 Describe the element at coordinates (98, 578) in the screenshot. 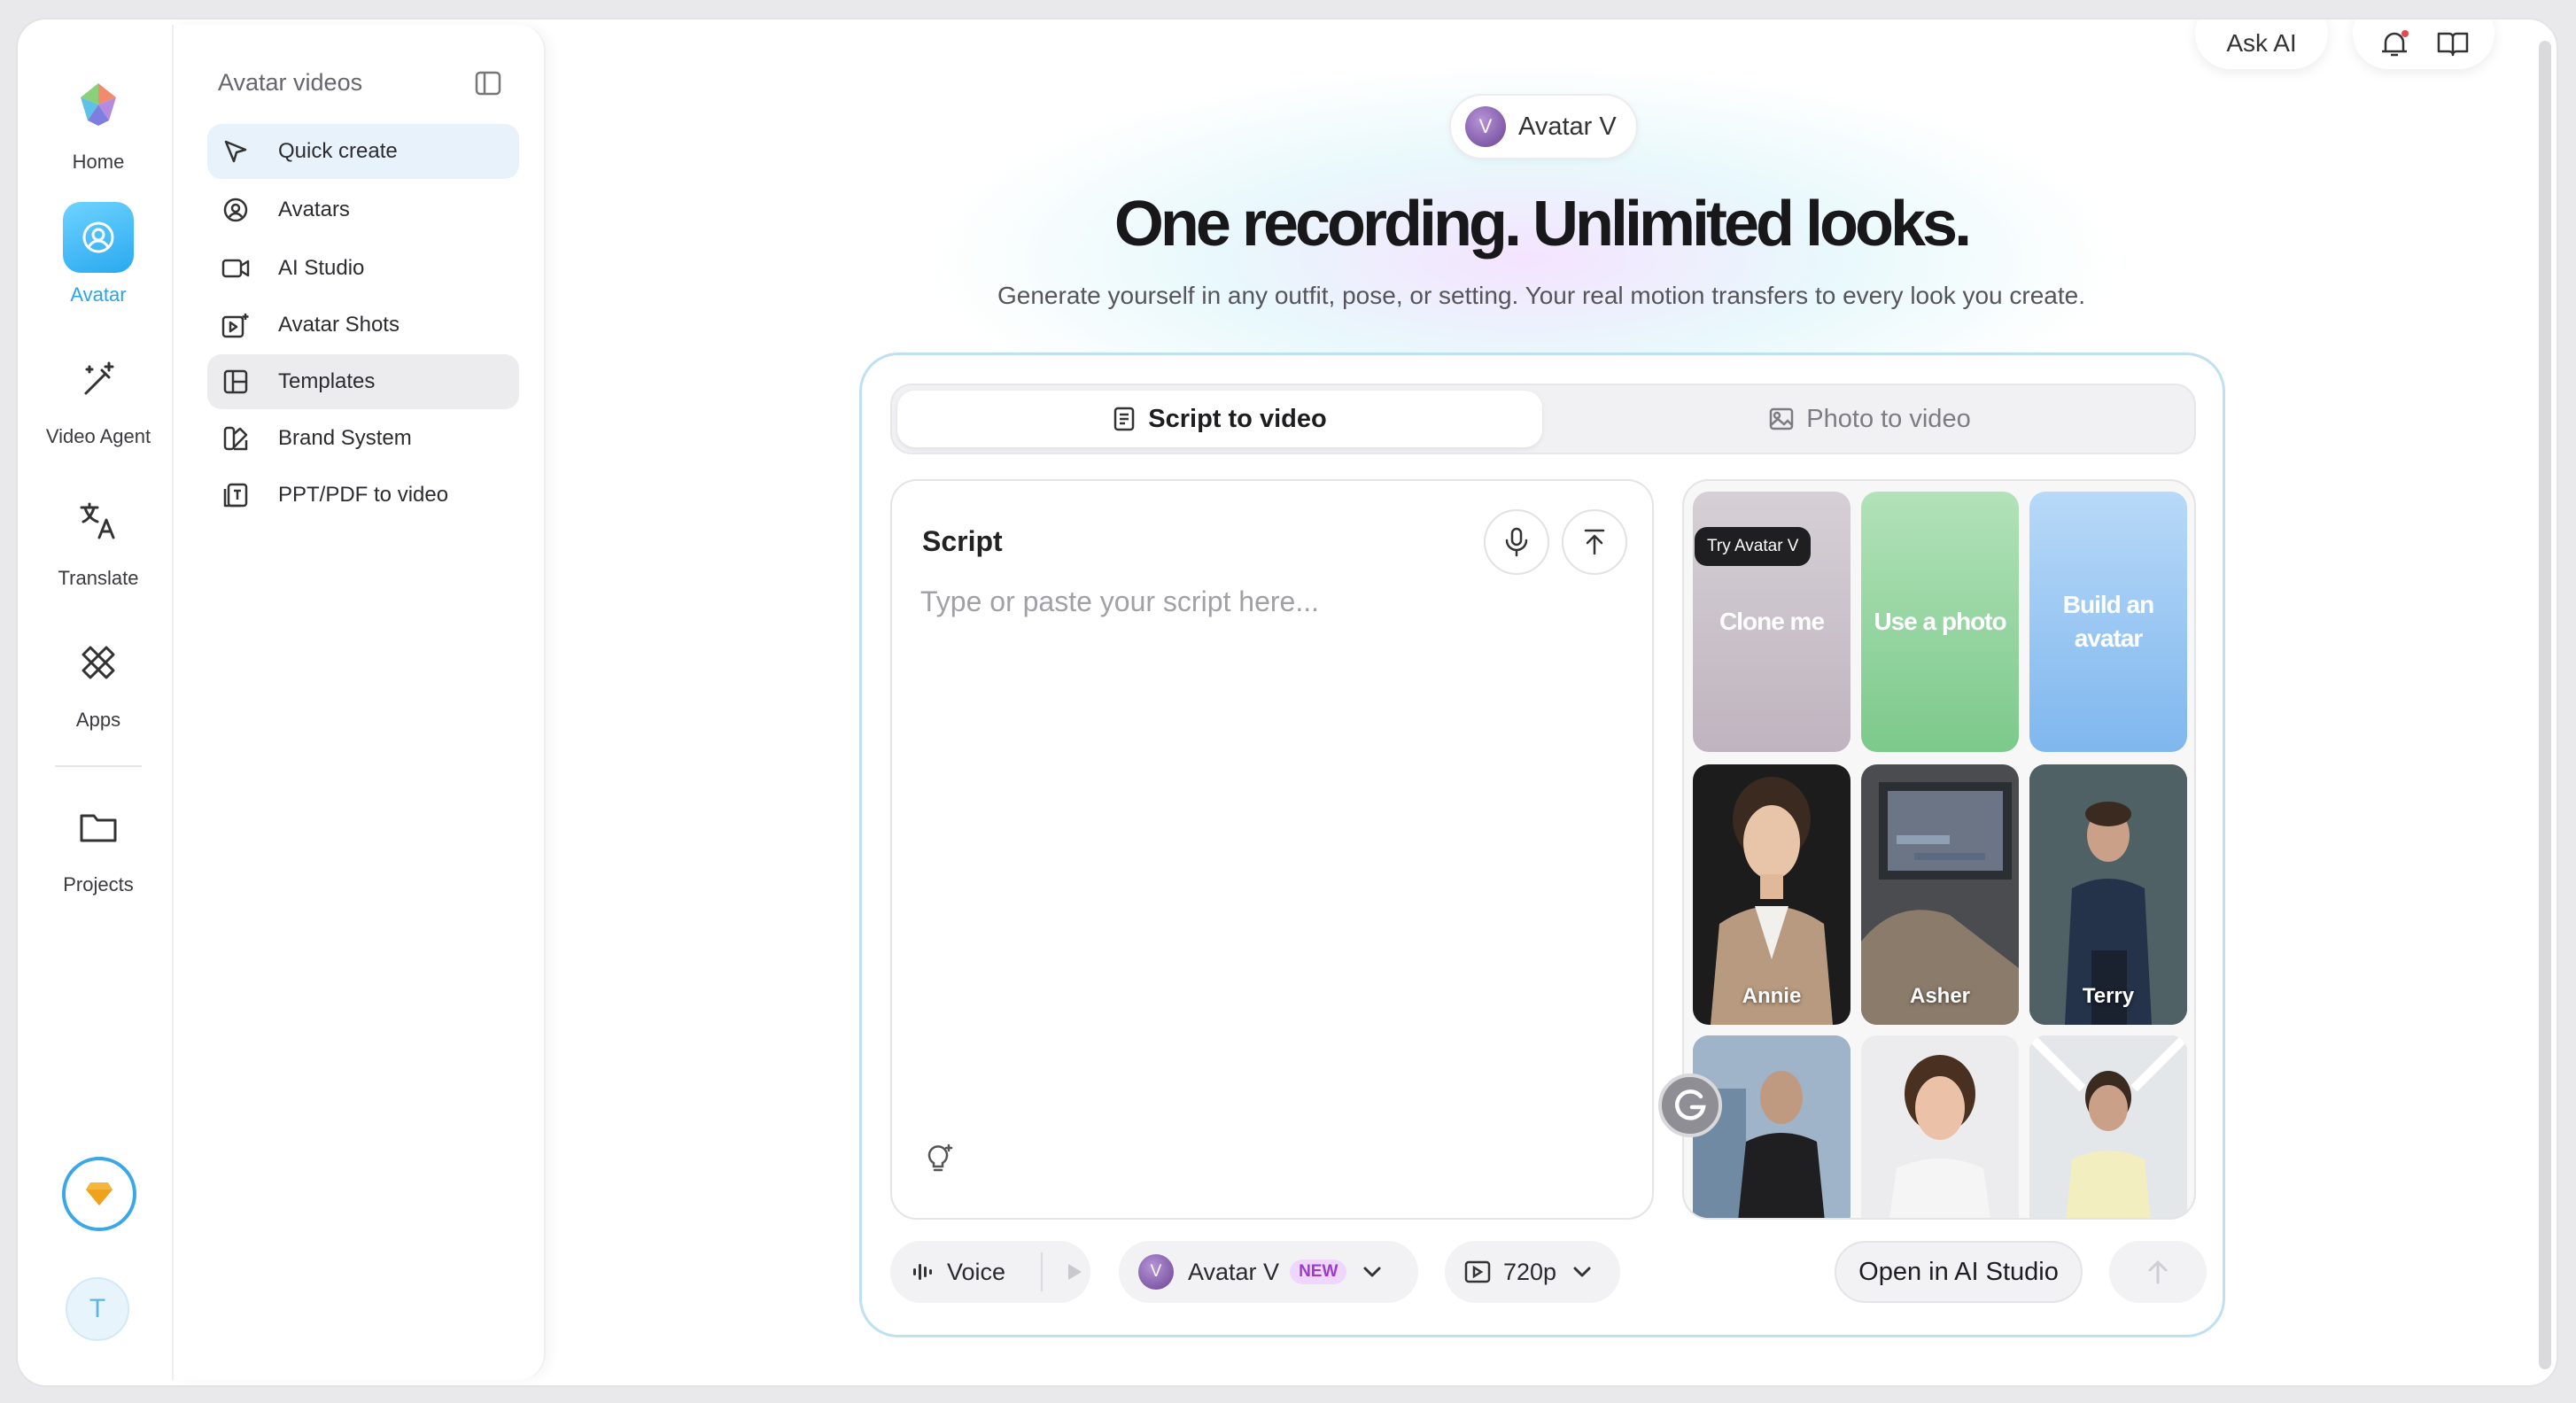

I see `rail-label-translate: Translate` at that location.